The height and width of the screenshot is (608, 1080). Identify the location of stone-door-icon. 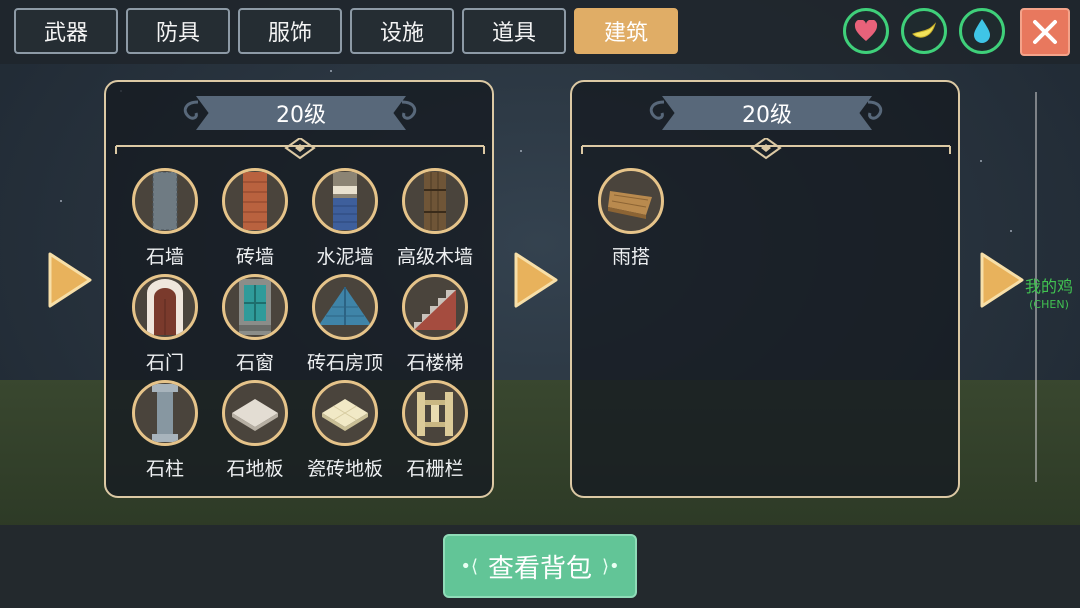
(165, 307).